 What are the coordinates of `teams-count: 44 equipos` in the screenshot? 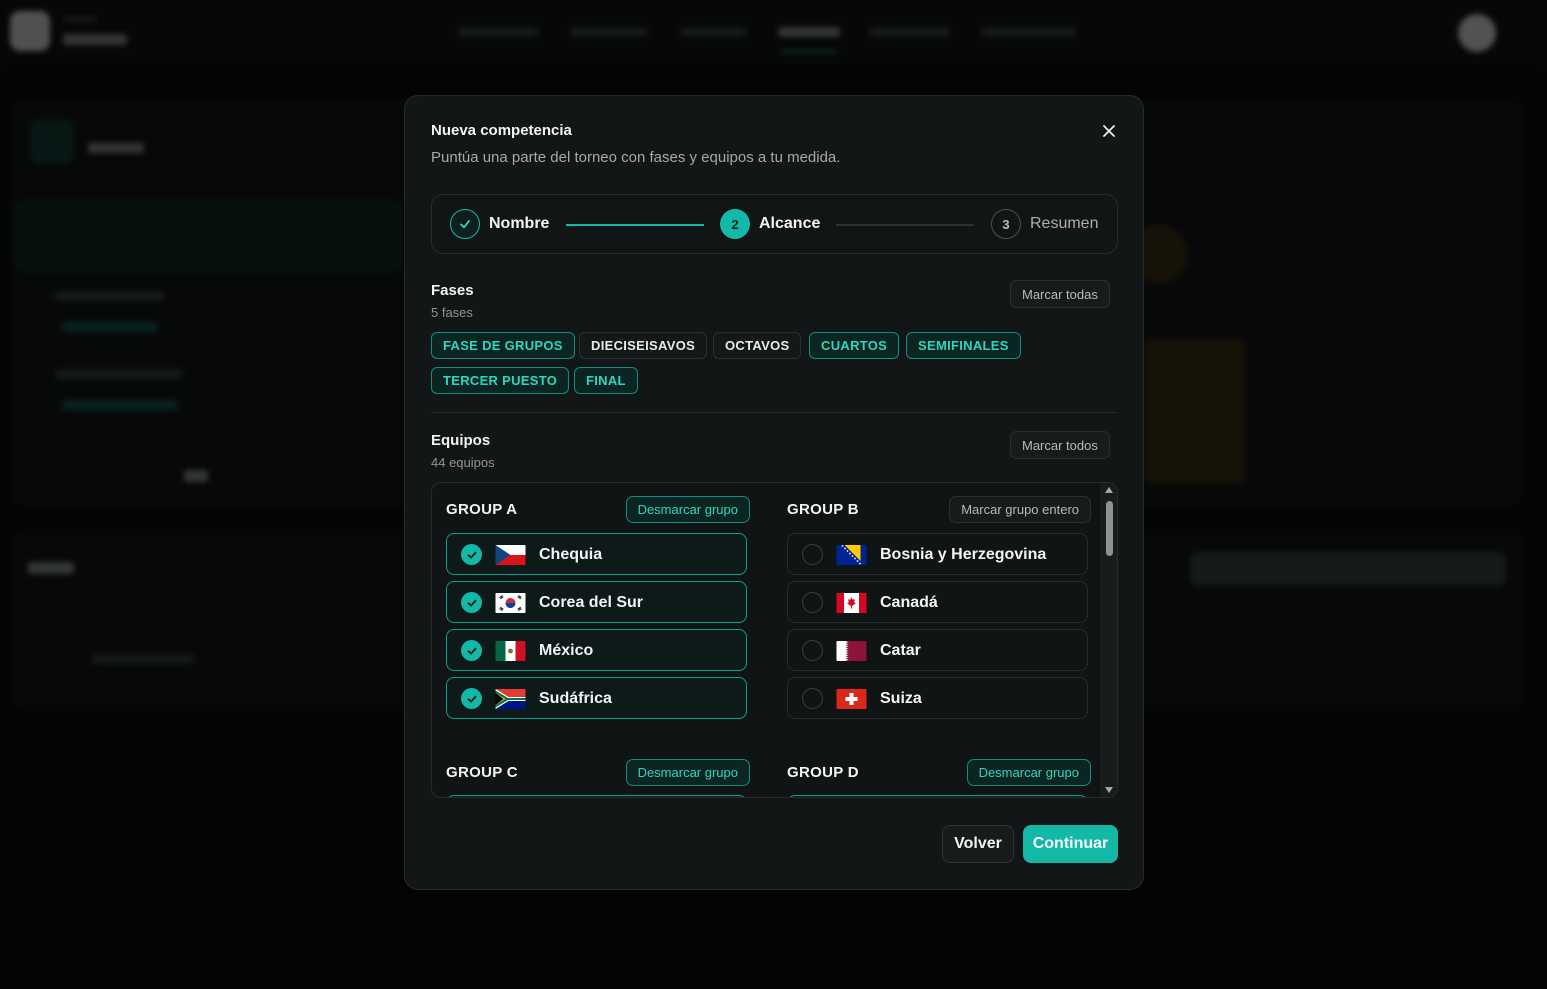 It's located at (463, 462).